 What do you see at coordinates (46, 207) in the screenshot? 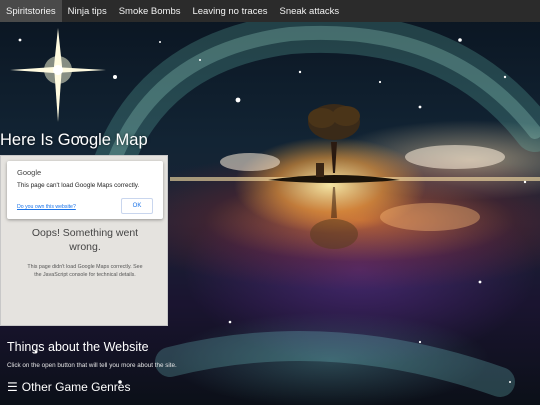
I see `own-website-link: Do you own this website?` at bounding box center [46, 207].